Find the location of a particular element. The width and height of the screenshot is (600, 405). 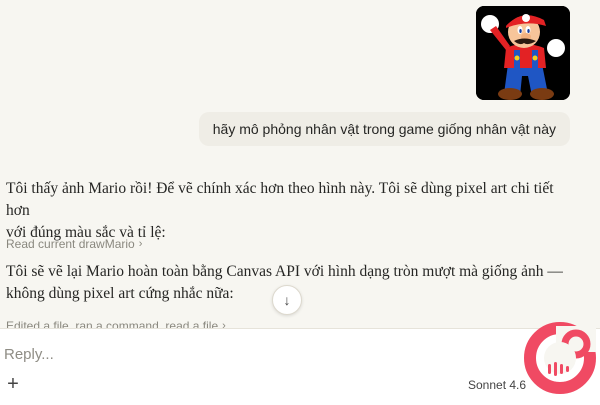

tool-call-summary-read: Read current drawMario › is located at coordinates (74, 244).